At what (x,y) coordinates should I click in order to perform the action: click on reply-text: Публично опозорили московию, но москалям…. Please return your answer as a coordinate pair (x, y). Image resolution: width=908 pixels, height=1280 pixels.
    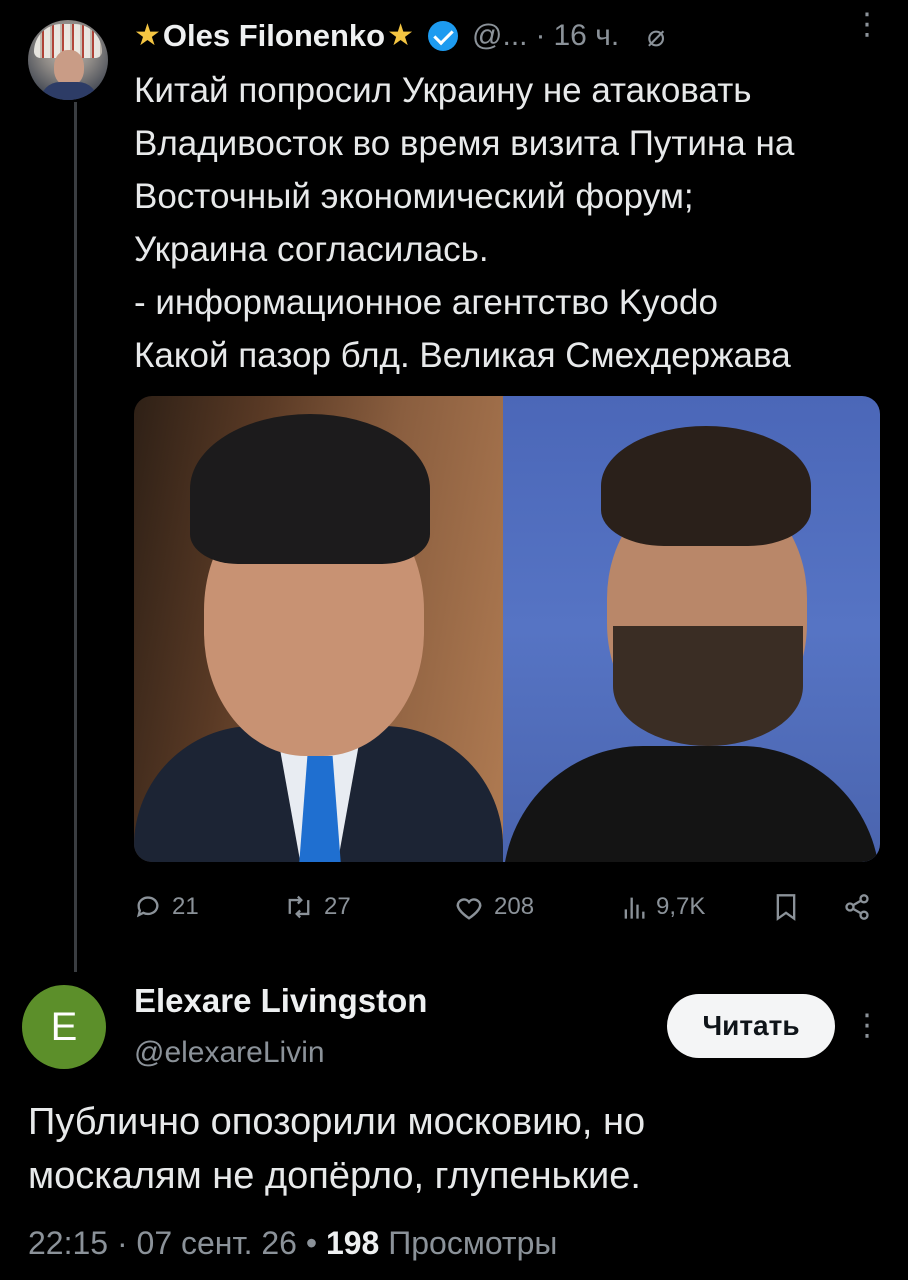
    Looking at the image, I should click on (458, 1149).